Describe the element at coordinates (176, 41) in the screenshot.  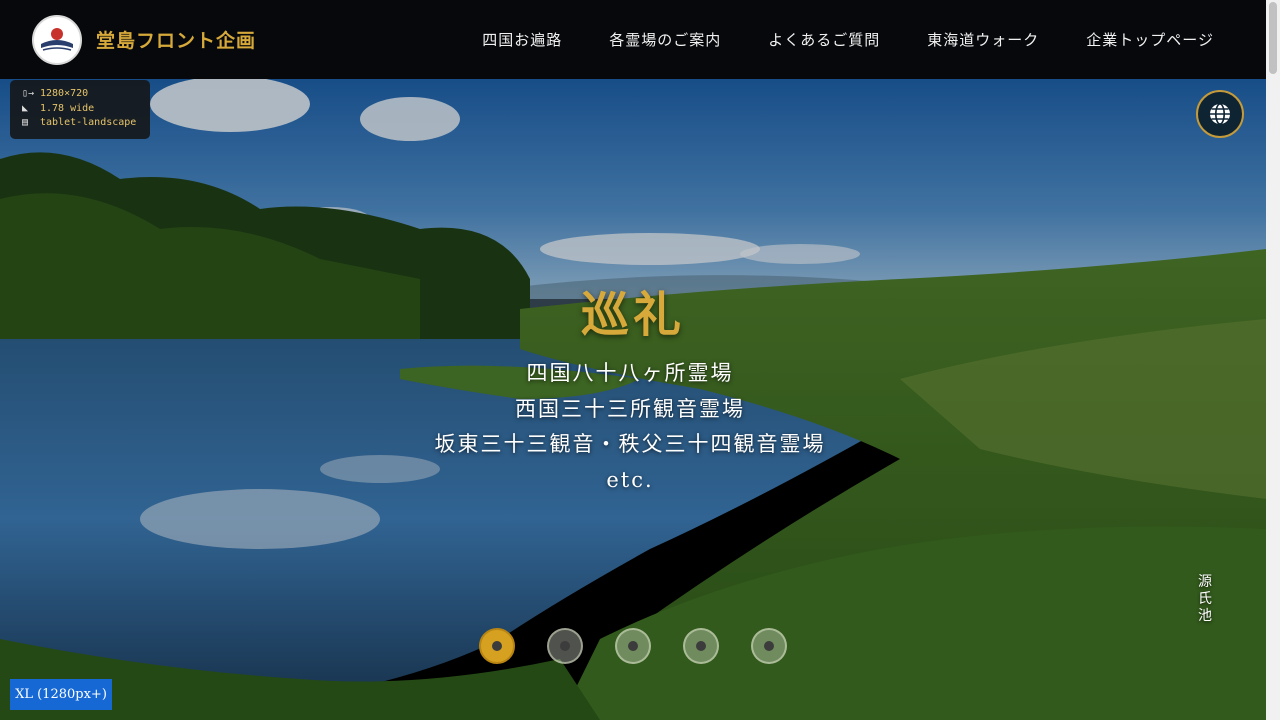
I see `brand-name: 堂島フロント企画` at that location.